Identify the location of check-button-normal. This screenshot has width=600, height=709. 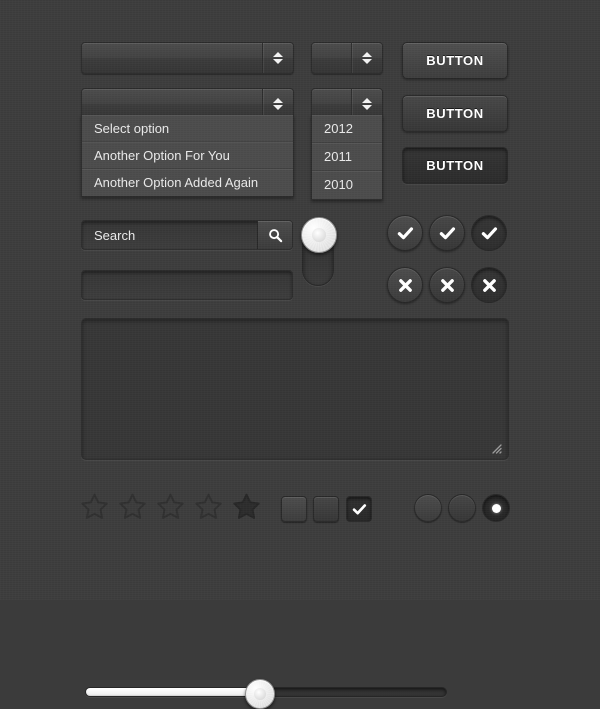
(405, 233).